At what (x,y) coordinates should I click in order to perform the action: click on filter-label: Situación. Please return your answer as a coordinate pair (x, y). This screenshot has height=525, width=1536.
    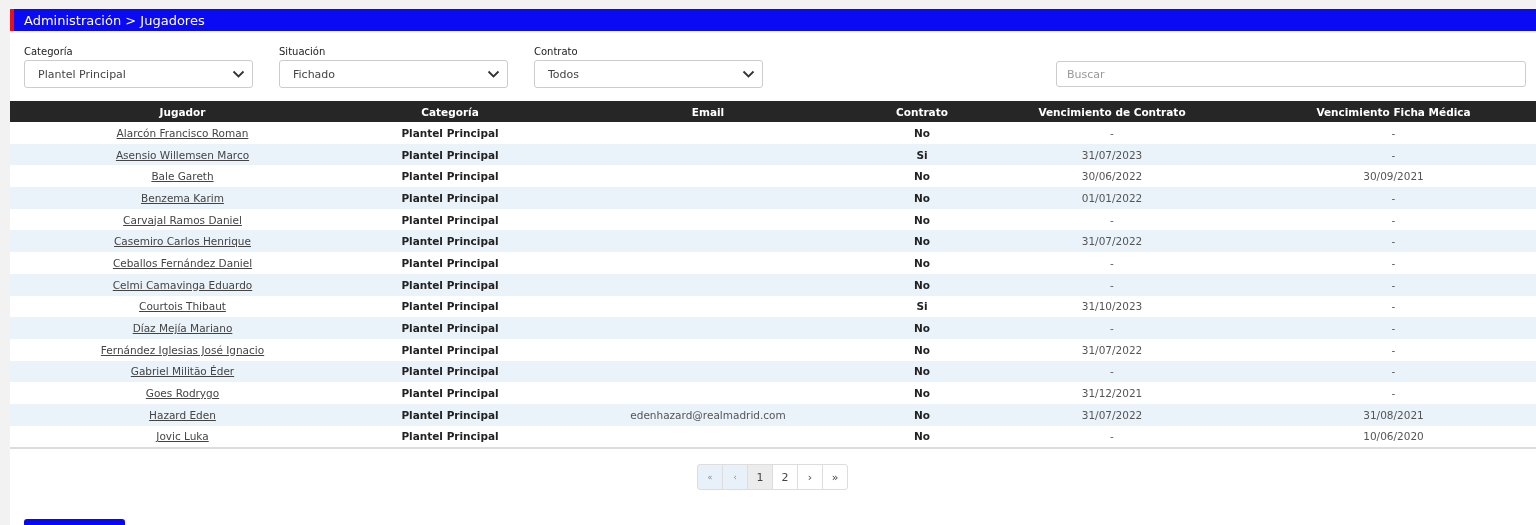
    Looking at the image, I should click on (303, 51).